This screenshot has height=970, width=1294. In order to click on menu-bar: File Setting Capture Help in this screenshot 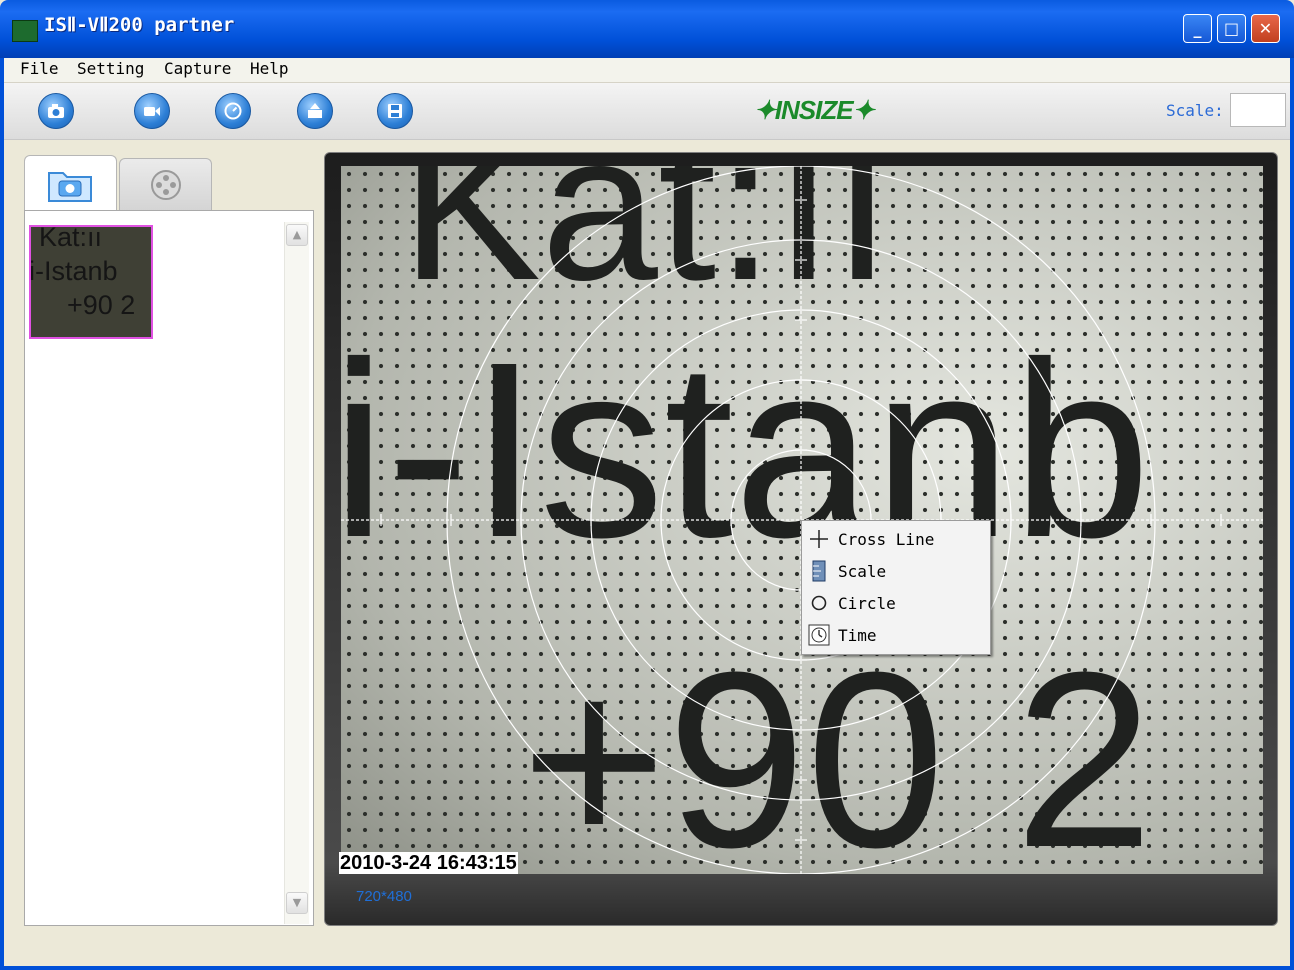, I will do `click(647, 70)`.